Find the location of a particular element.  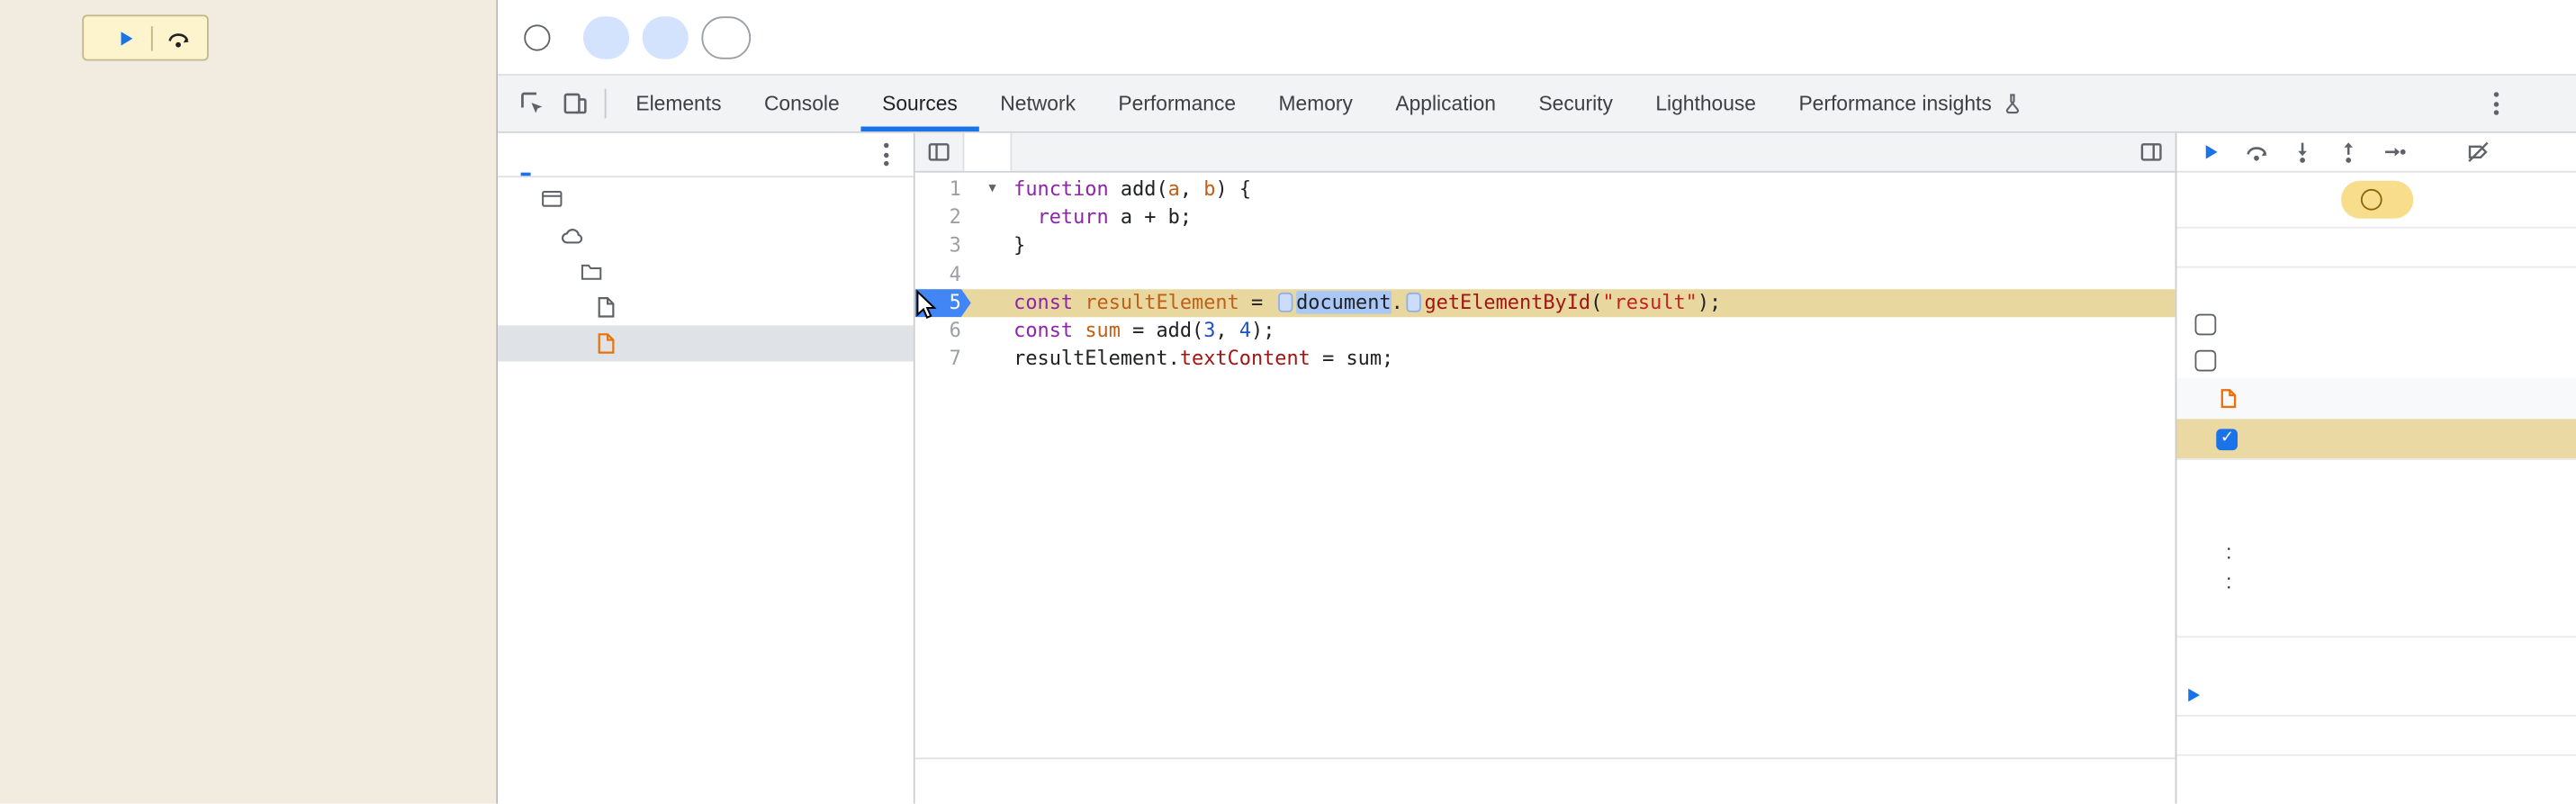

line-number: 7 is located at coordinates (943, 360).